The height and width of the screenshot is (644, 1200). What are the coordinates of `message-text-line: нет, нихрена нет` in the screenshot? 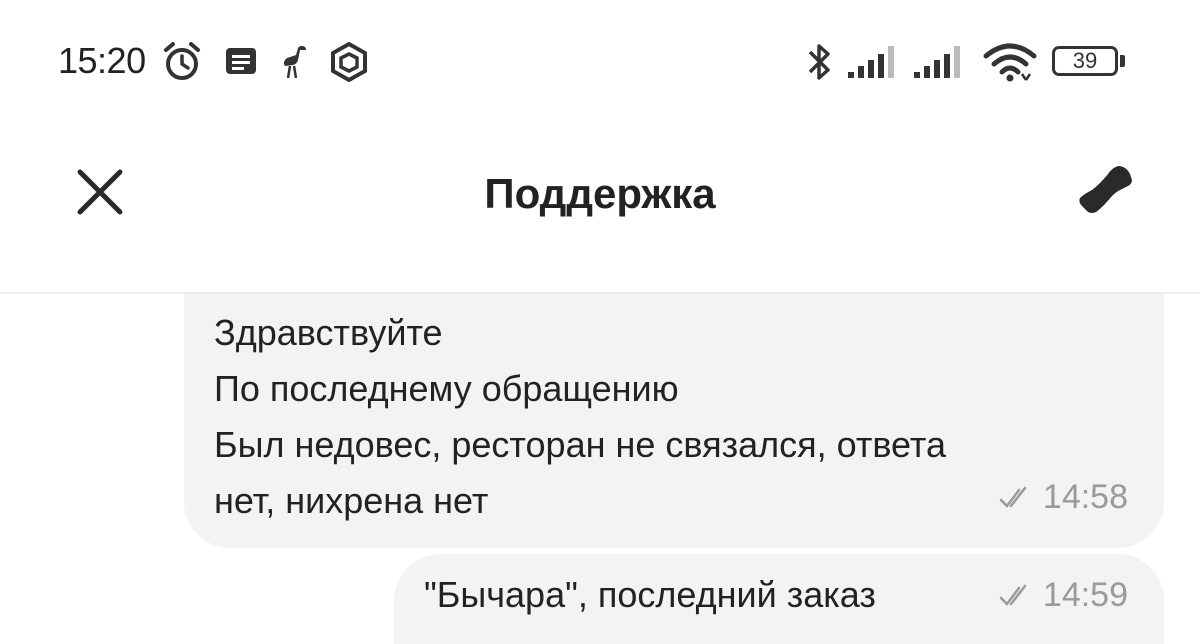 It's located at (351, 500).